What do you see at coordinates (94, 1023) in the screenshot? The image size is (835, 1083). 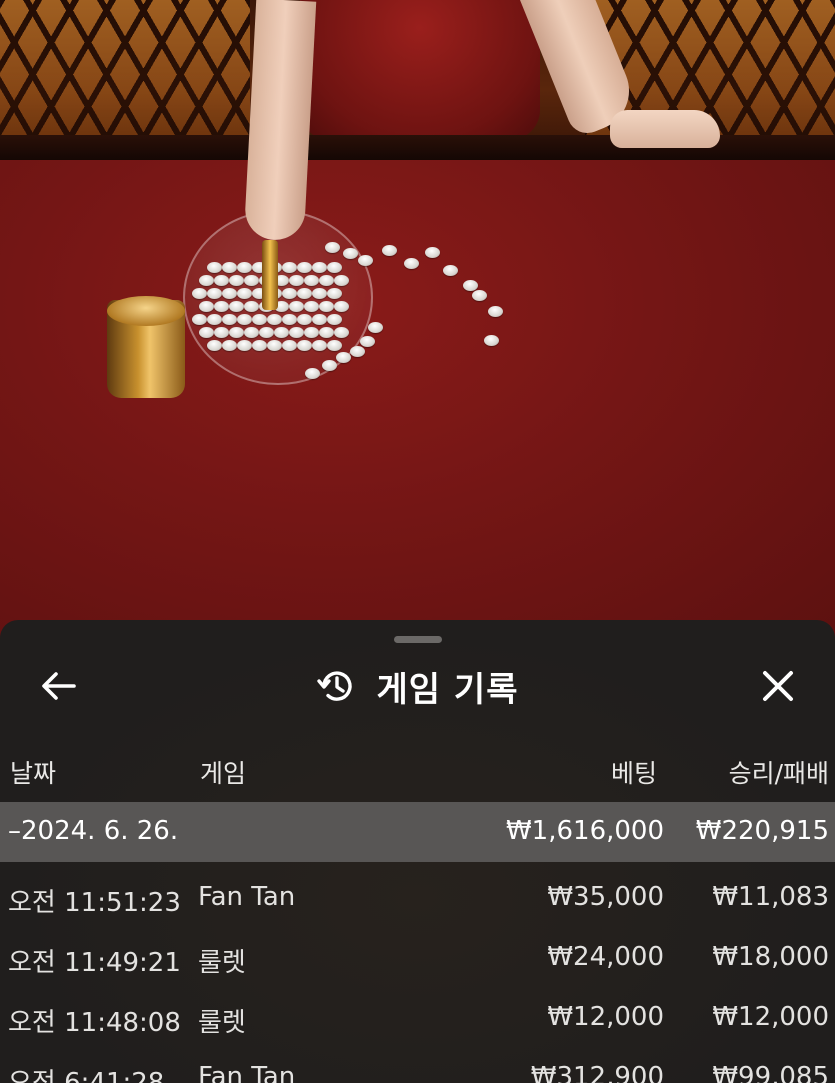 I see `row-time: 오전 11:48:08` at bounding box center [94, 1023].